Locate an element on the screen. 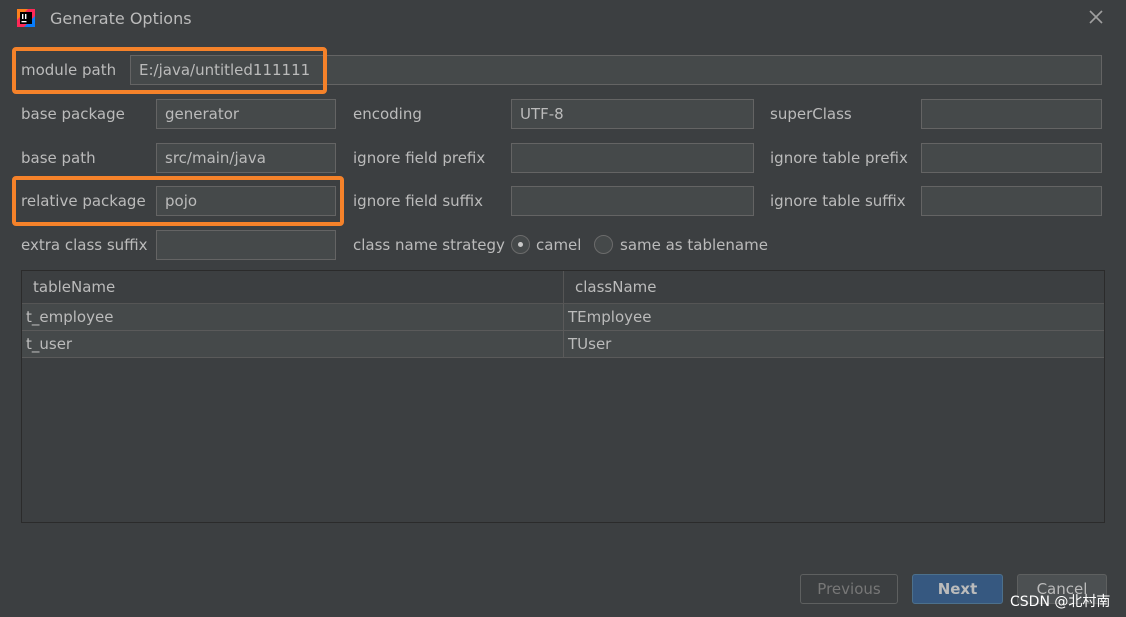 The image size is (1126, 617). ignore-field-prefix-label: ignore field prefix is located at coordinates (419, 158).